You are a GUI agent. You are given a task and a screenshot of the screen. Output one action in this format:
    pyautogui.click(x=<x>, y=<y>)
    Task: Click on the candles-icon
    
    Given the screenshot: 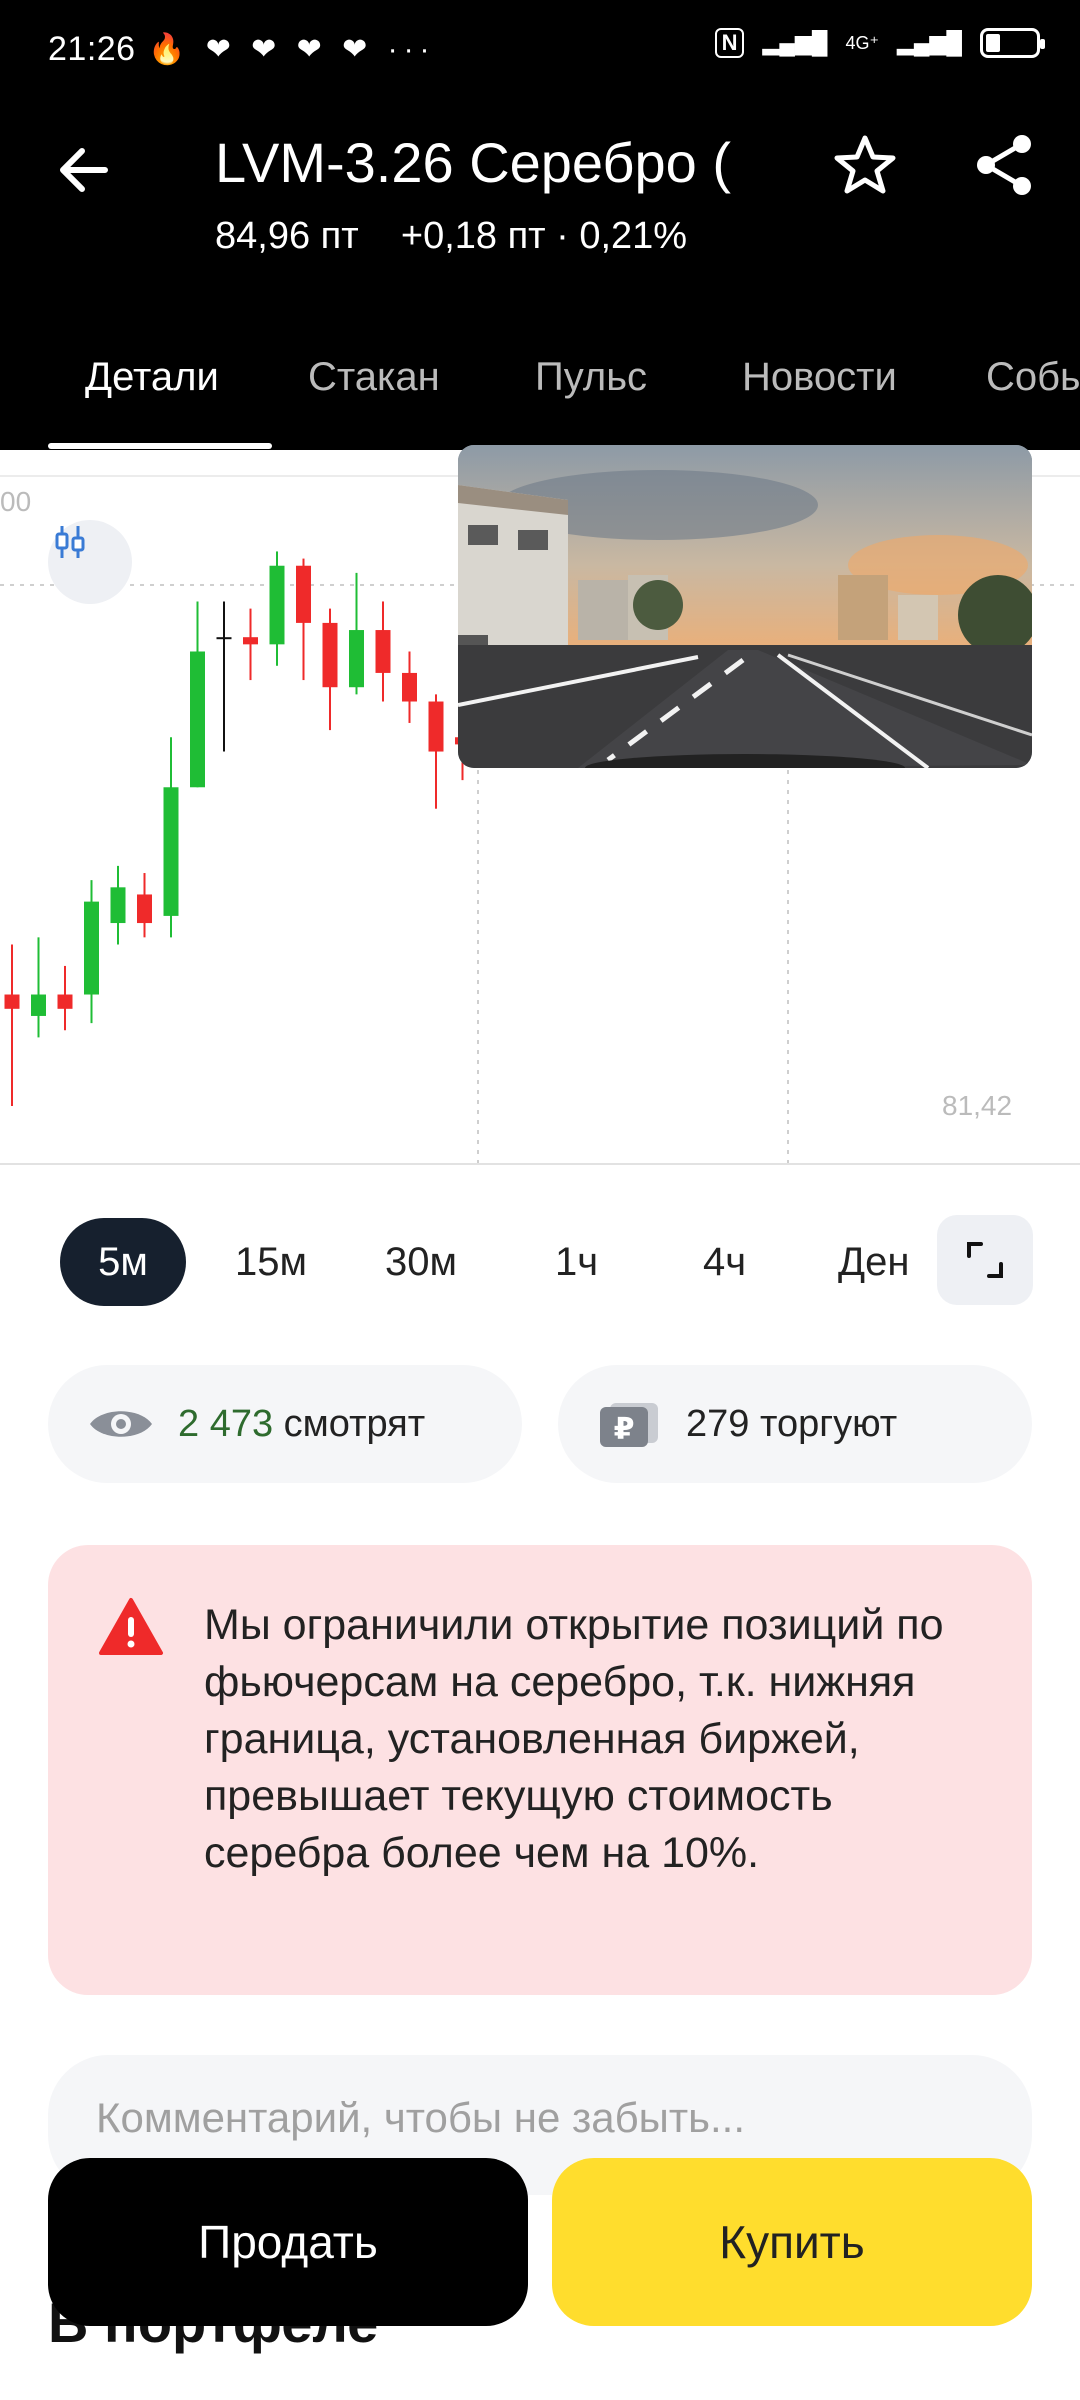 What is the action you would take?
    pyautogui.click(x=70, y=542)
    